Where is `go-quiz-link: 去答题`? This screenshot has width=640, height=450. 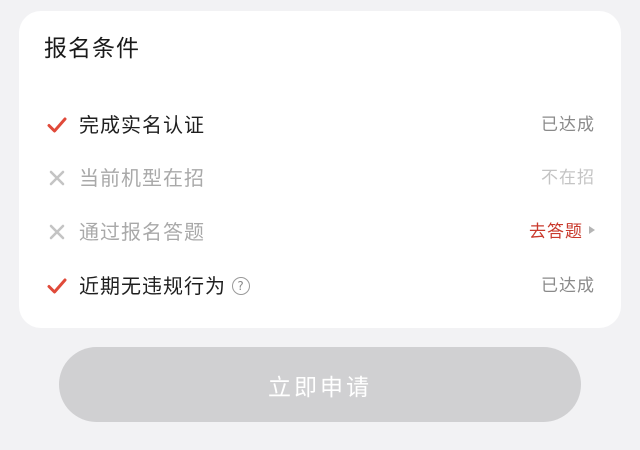 go-quiz-link: 去答题 is located at coordinates (562, 232).